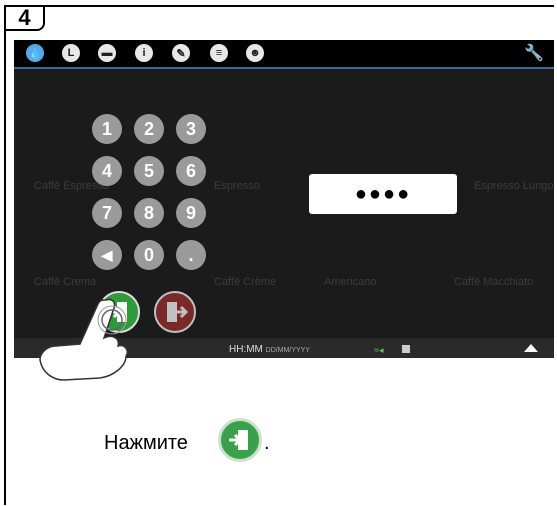 This screenshot has height=506, width=557. What do you see at coordinates (107, 129) in the screenshot?
I see `keypad-key-1: 1` at bounding box center [107, 129].